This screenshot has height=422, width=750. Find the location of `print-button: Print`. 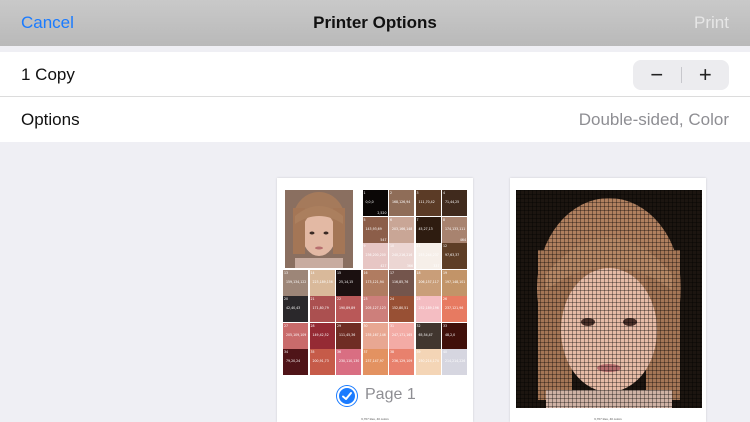

print-button: Print is located at coordinates (711, 23).